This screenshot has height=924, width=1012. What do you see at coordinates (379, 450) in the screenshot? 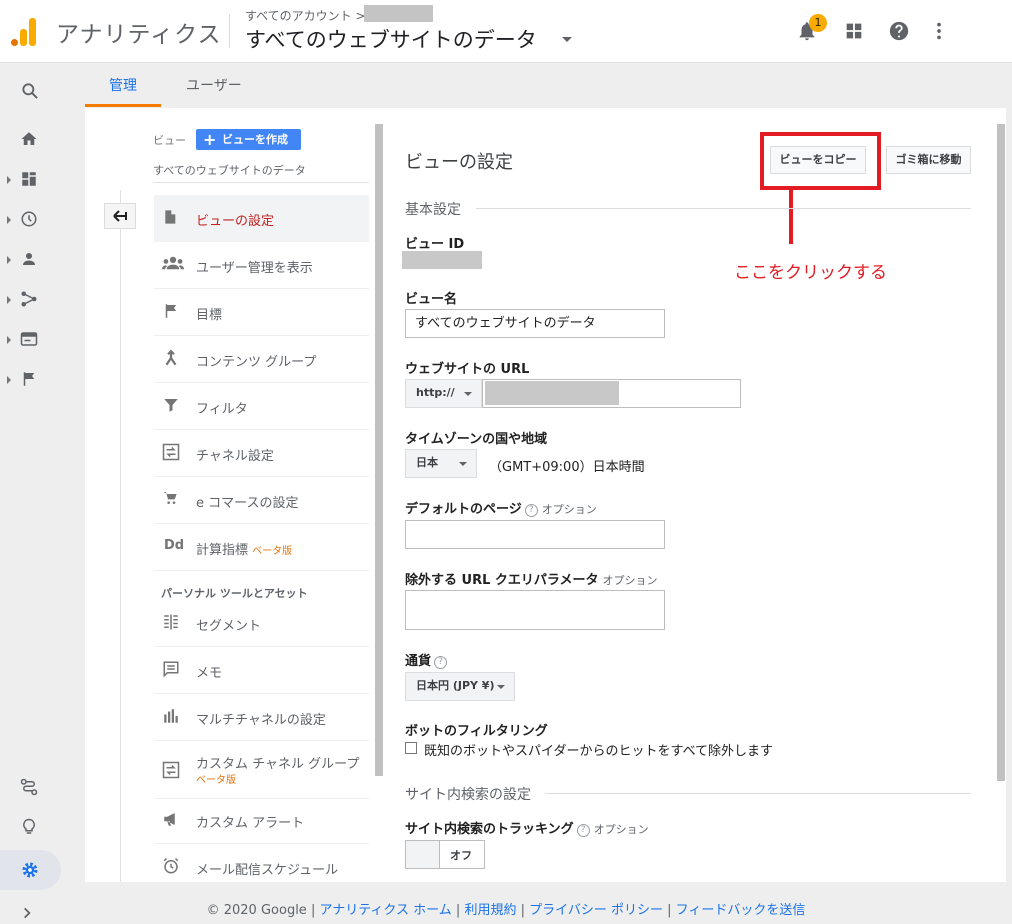
I see `nav-scrollbar` at bounding box center [379, 450].